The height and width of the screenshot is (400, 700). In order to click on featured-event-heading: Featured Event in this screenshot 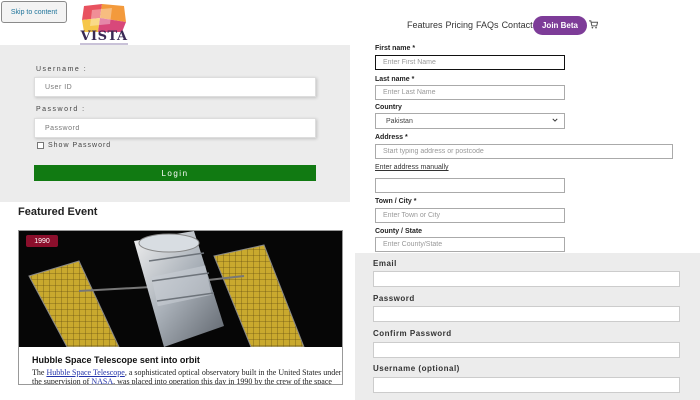, I will do `click(58, 212)`.